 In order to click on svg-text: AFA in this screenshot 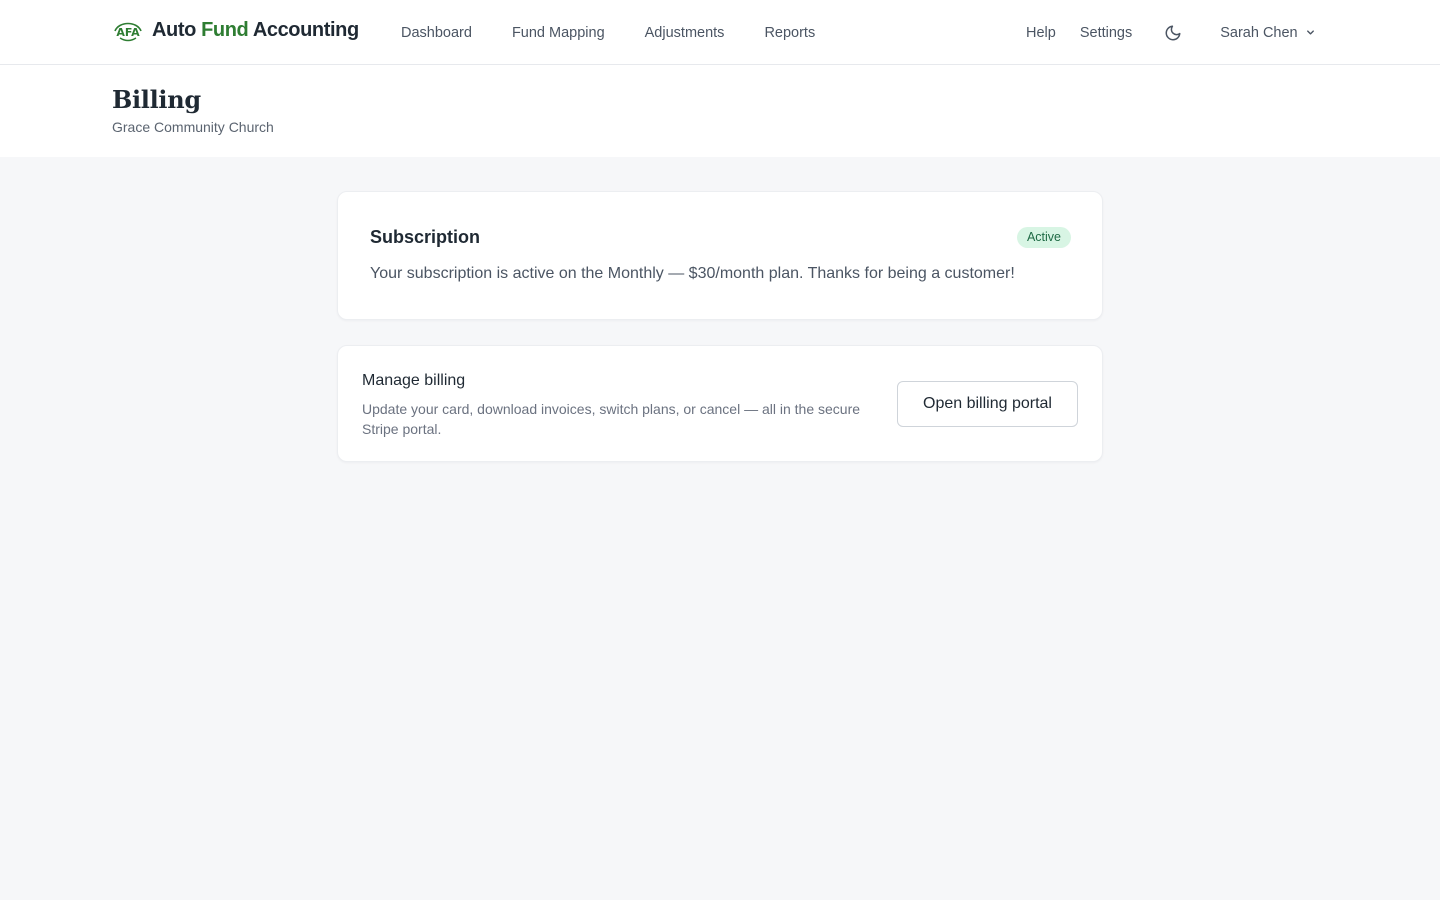, I will do `click(128, 32)`.